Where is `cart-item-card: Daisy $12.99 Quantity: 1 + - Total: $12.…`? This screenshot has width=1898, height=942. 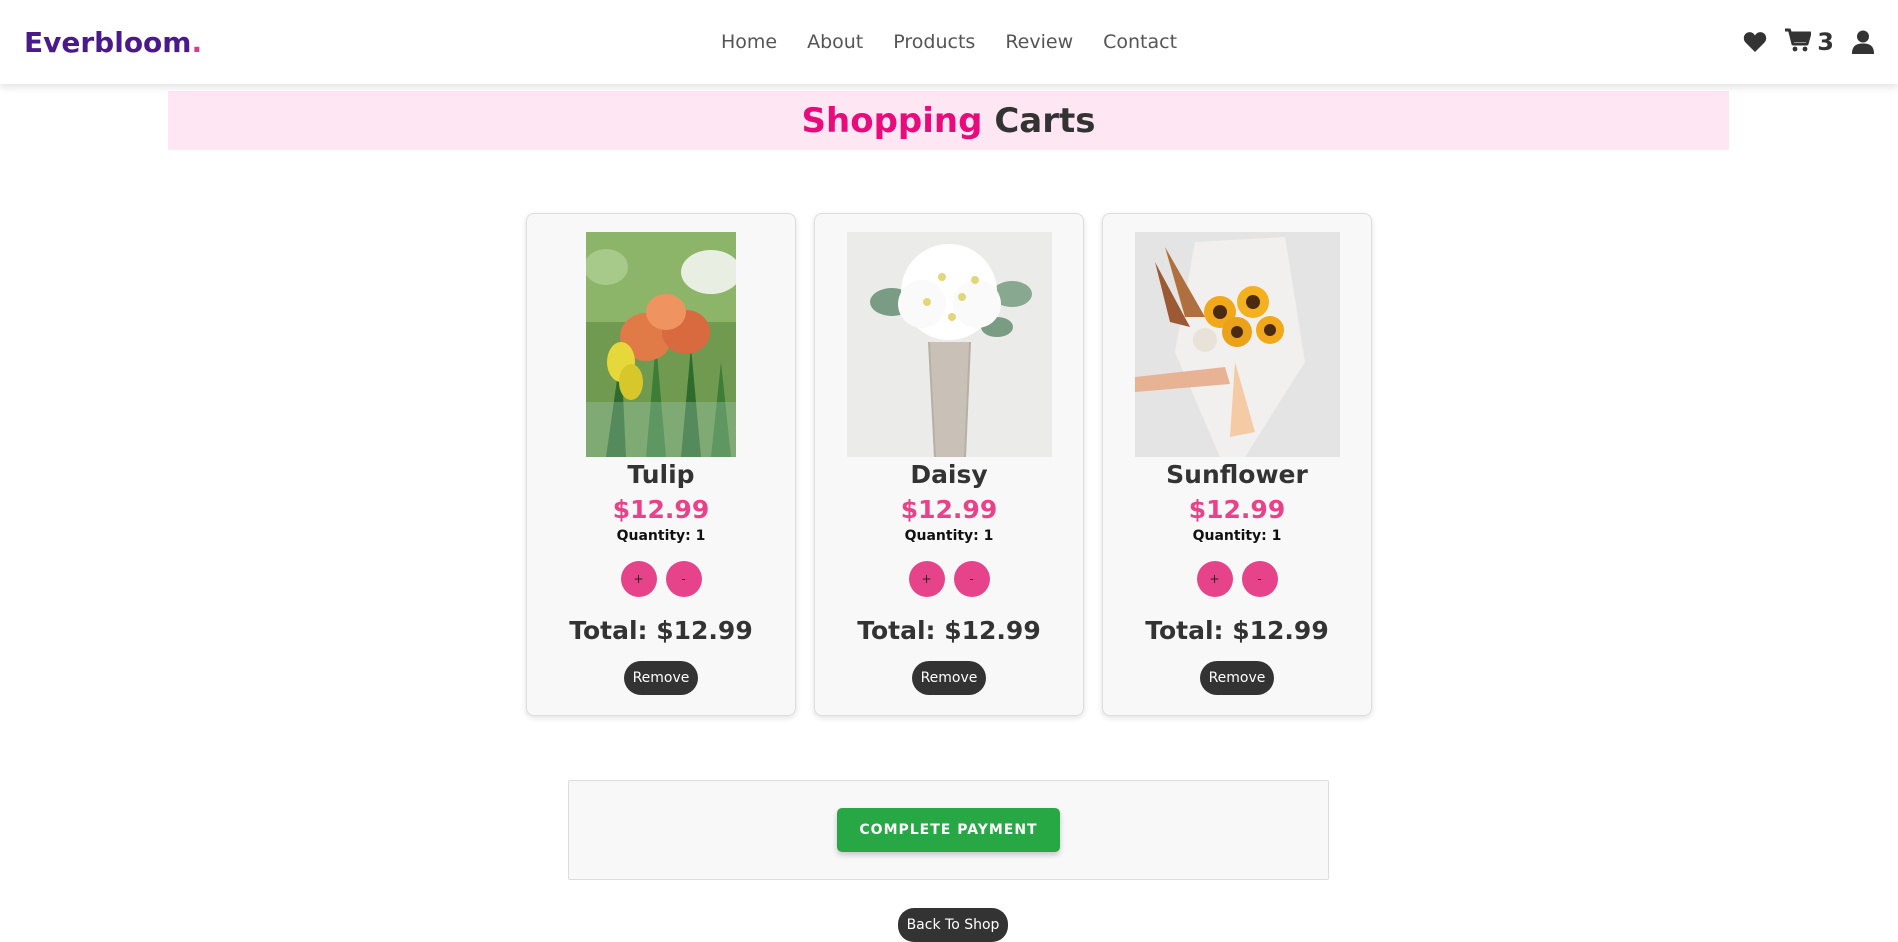 cart-item-card: Daisy $12.99 Quantity: 1 + - Total: $12.… is located at coordinates (949, 464).